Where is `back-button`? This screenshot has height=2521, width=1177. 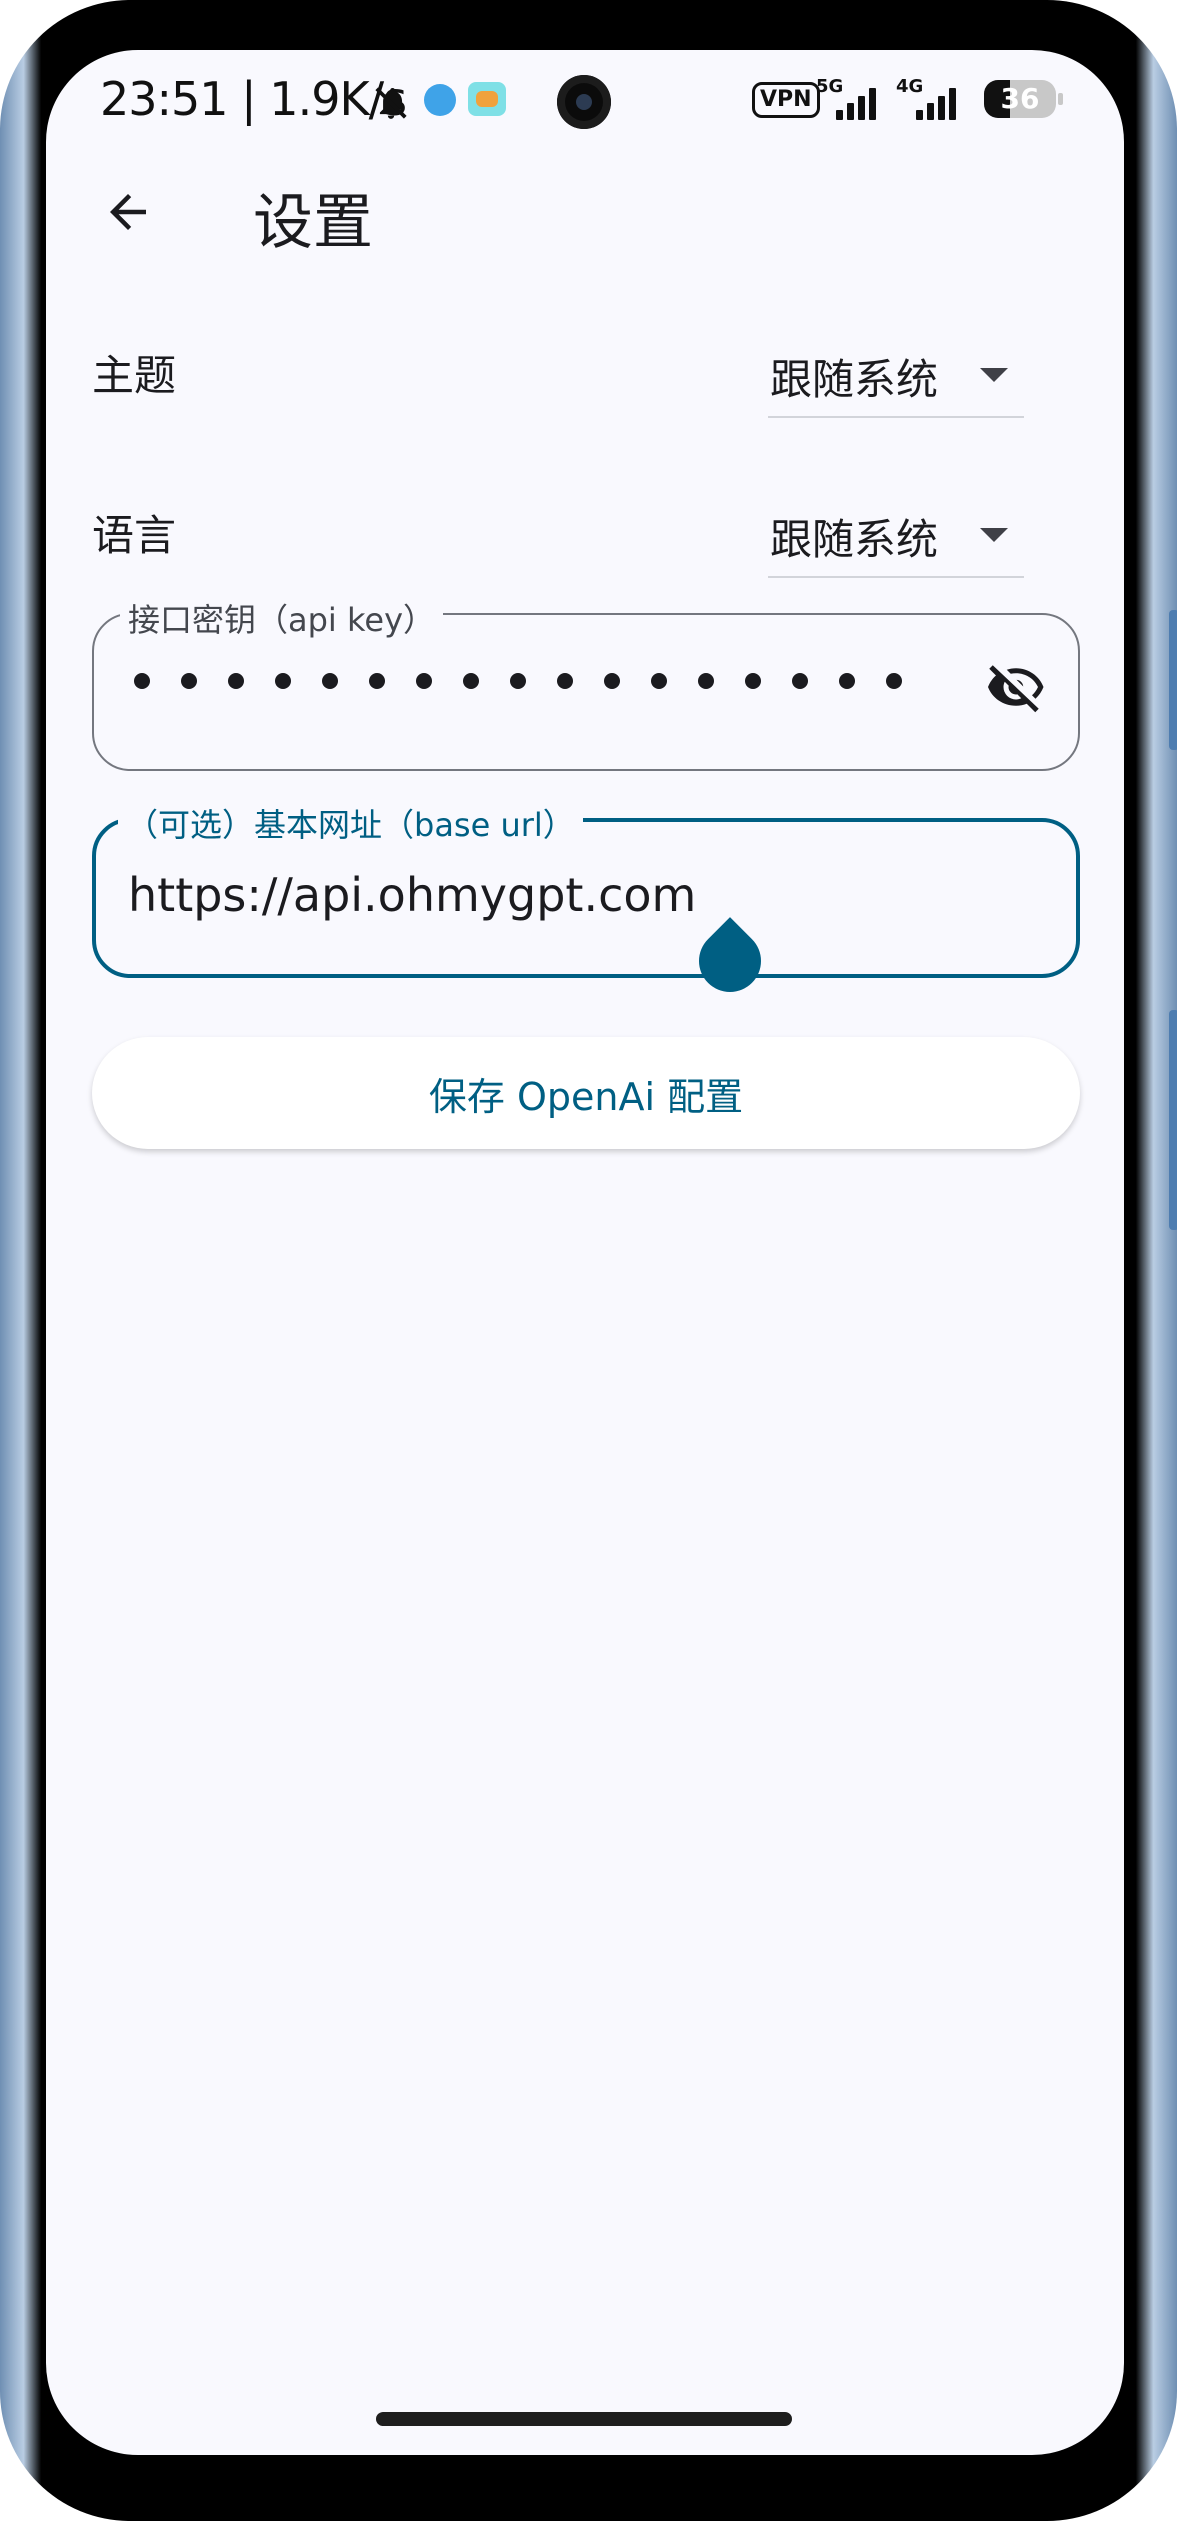
back-button is located at coordinates (128, 212).